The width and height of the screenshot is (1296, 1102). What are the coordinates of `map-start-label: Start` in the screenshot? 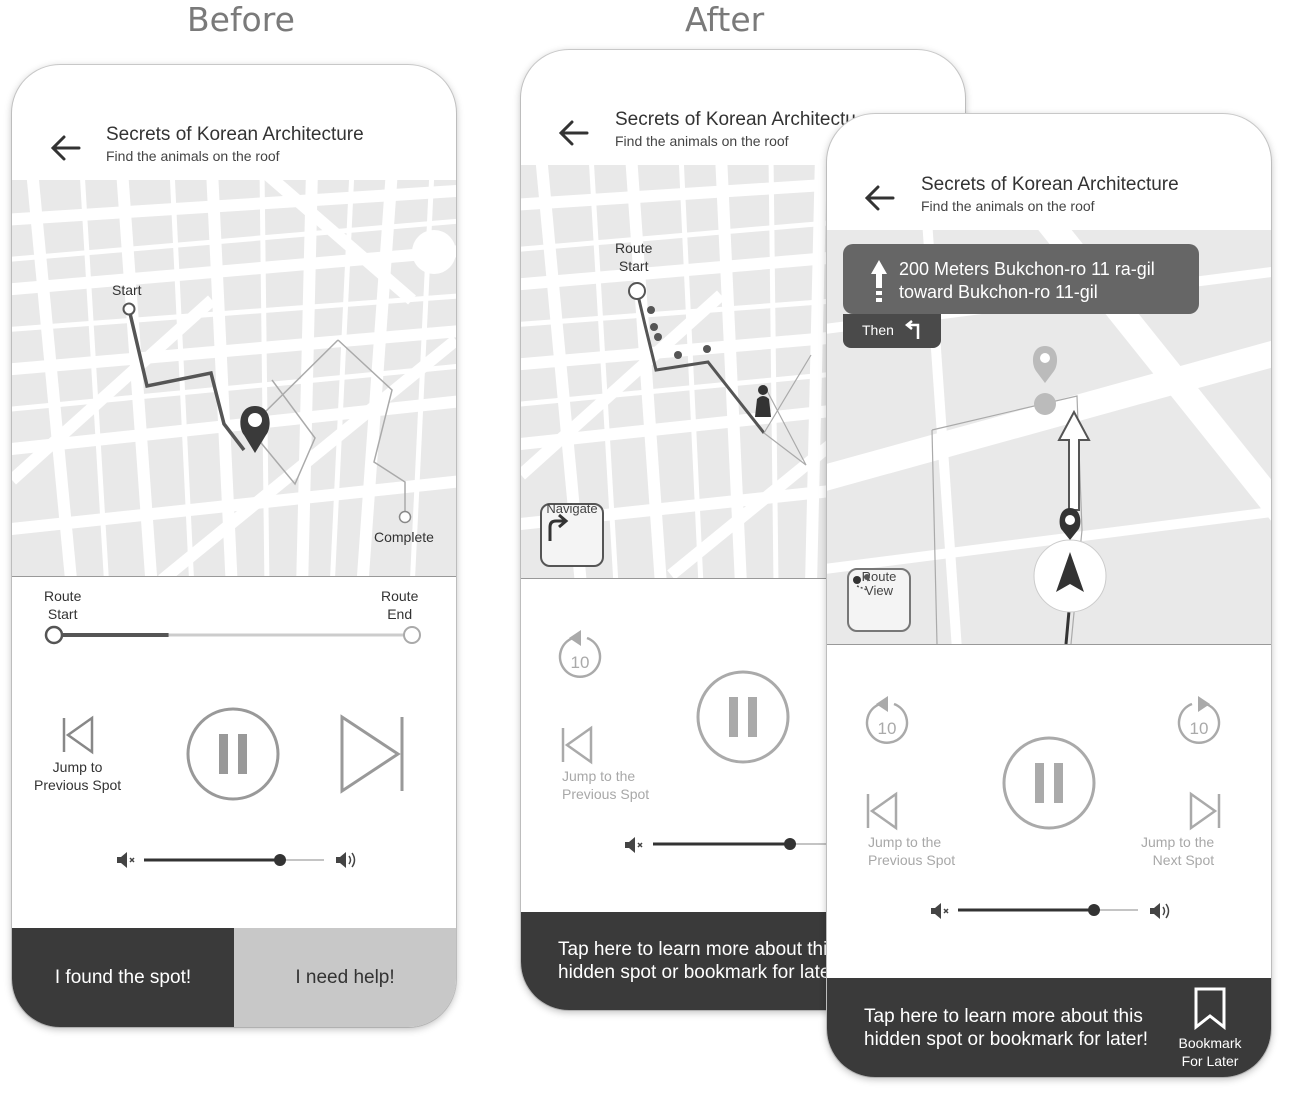 It's located at (127, 290).